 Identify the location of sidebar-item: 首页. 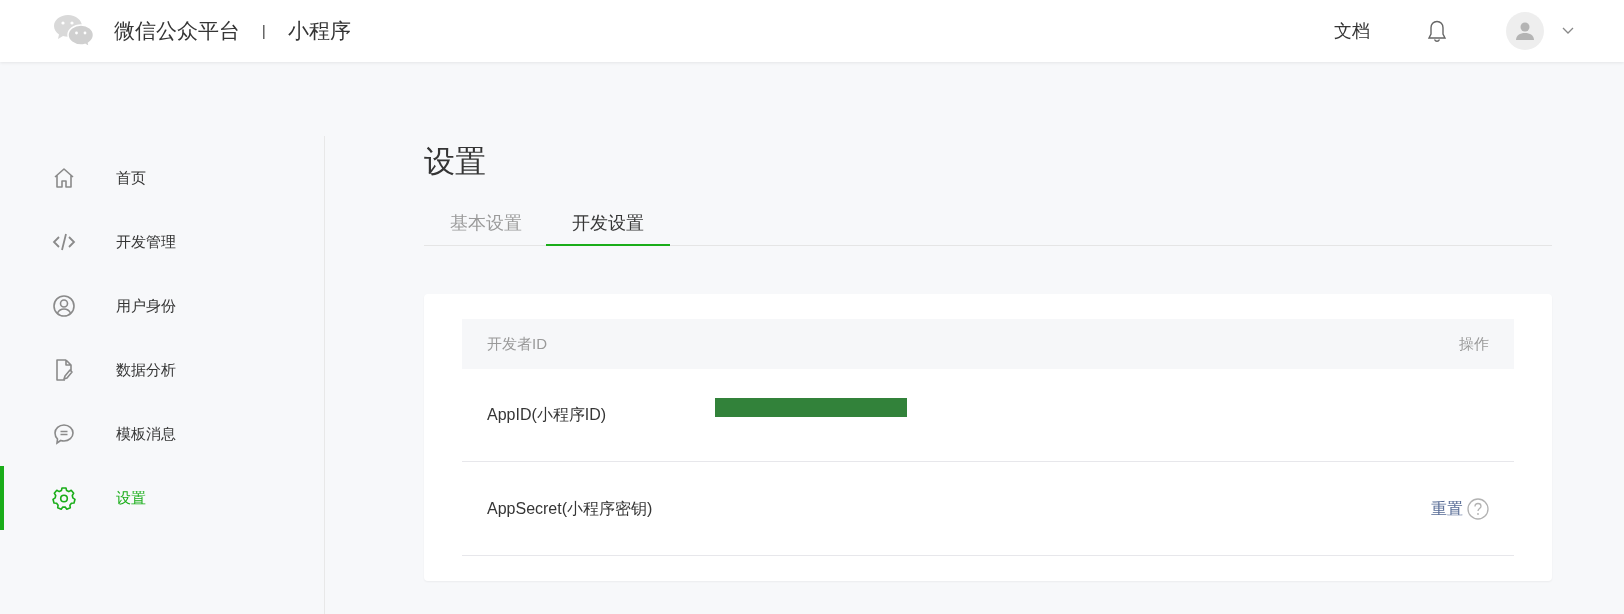
(162, 178).